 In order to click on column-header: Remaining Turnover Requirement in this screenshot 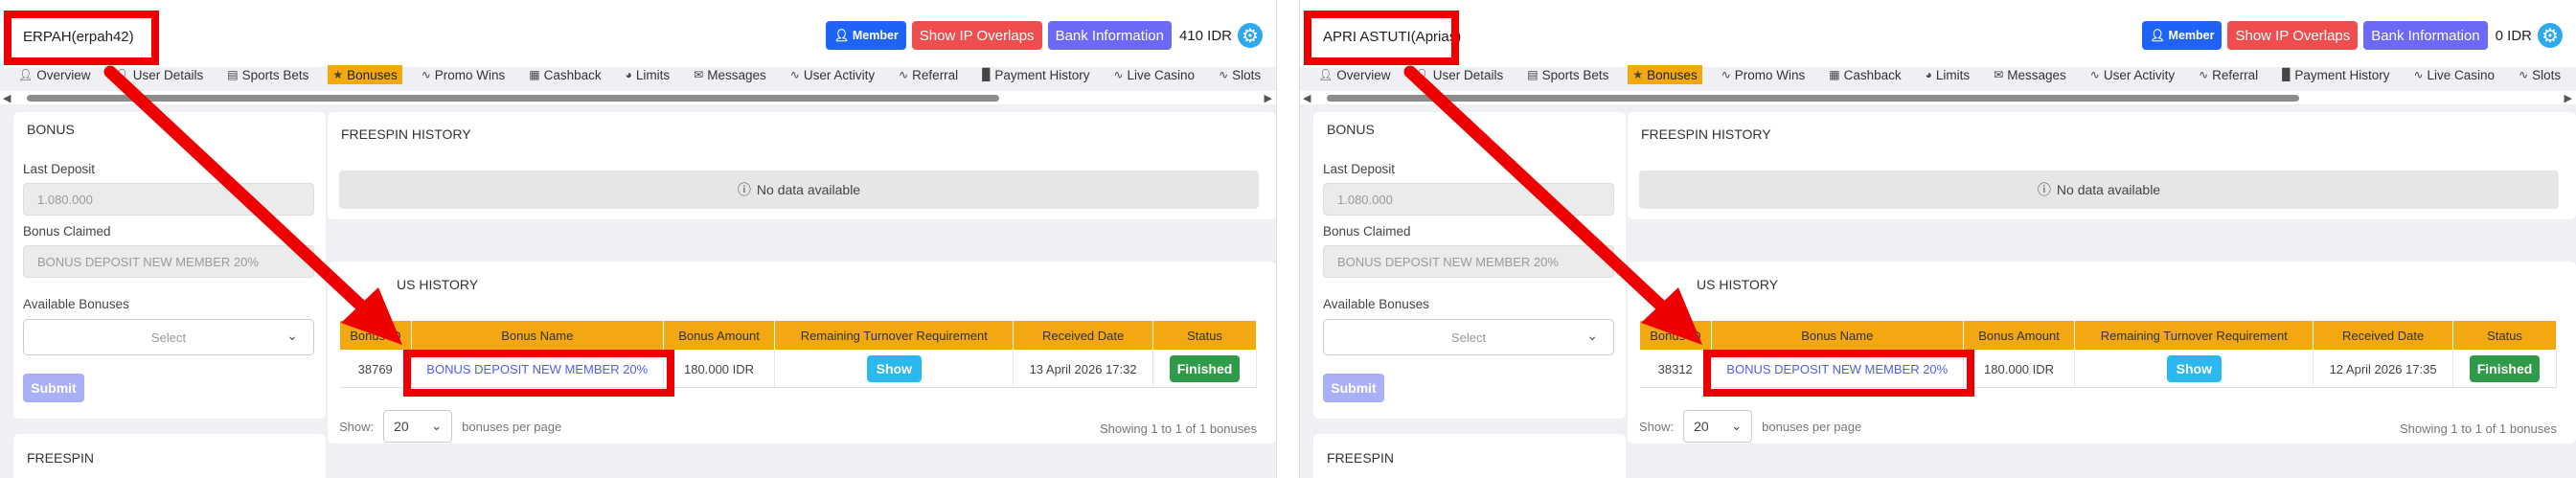, I will do `click(894, 335)`.